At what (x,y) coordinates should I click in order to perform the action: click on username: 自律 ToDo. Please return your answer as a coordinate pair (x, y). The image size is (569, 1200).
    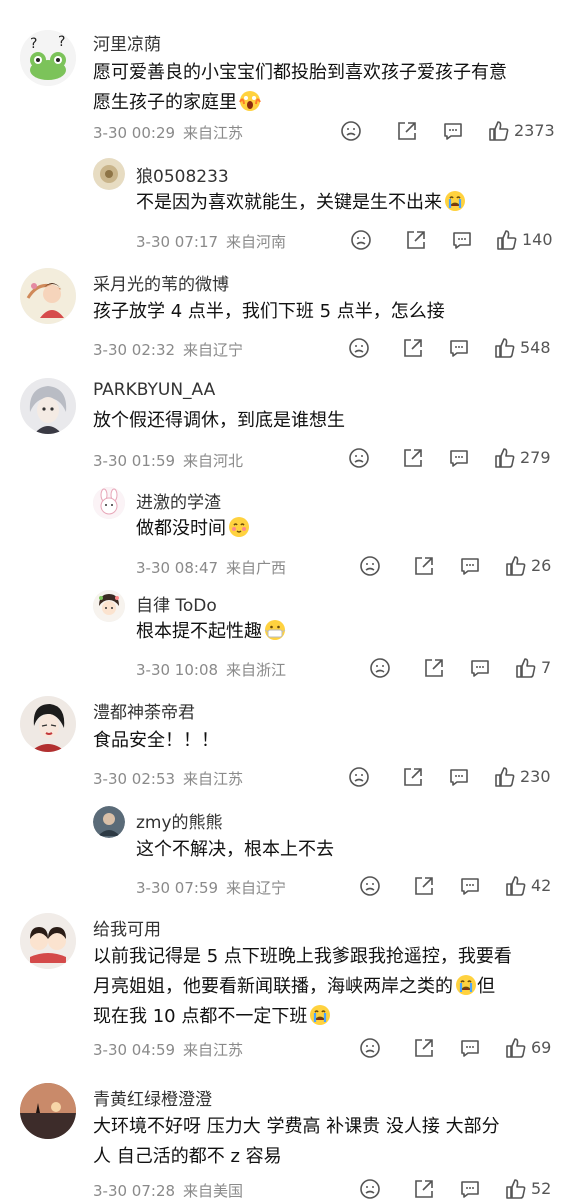
    Looking at the image, I should click on (176, 603).